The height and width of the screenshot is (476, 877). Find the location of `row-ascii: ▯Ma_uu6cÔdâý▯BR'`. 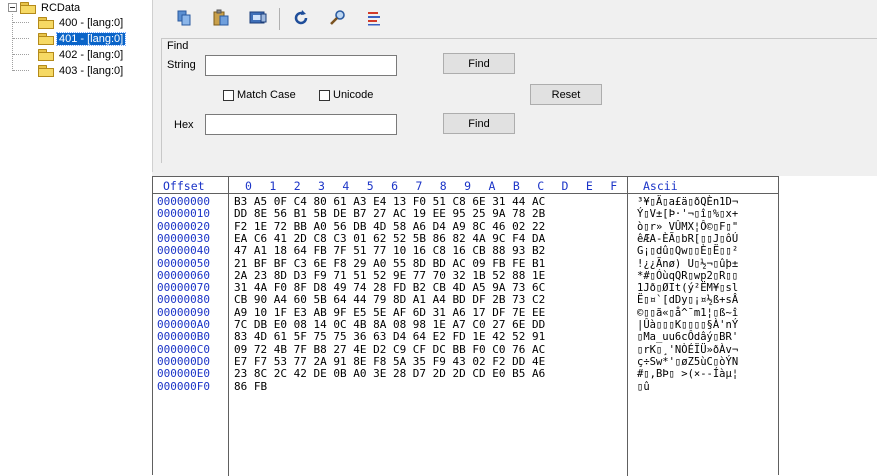

row-ascii: ▯Ma_uu6cÔdâý▯BR' is located at coordinates (688, 337).